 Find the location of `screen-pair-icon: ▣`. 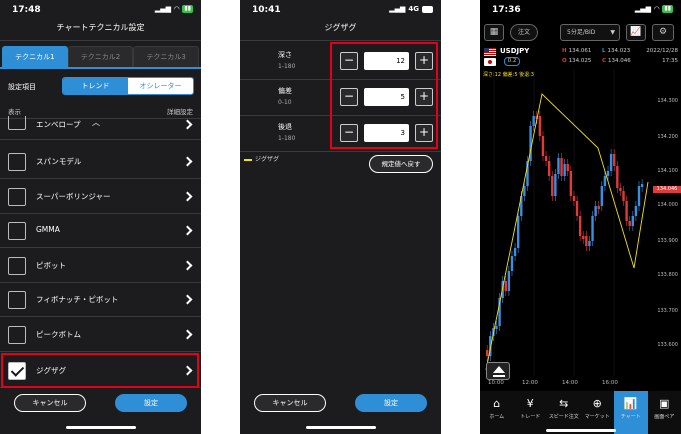

screen-pair-icon: ▣ is located at coordinates (664, 403).